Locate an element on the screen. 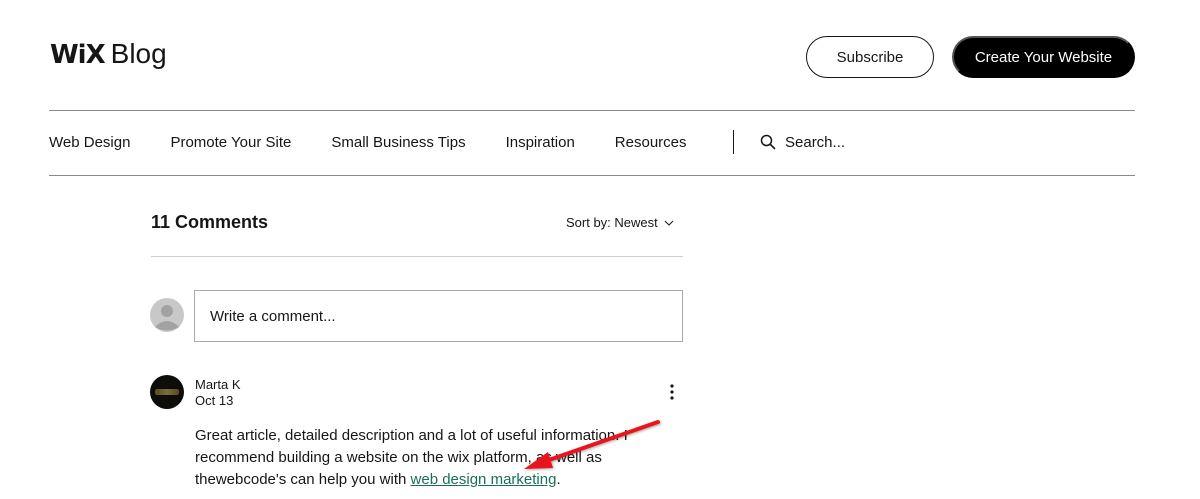 This screenshot has width=1200, height=499. comments-count-title: 11 Comments is located at coordinates (210, 222).